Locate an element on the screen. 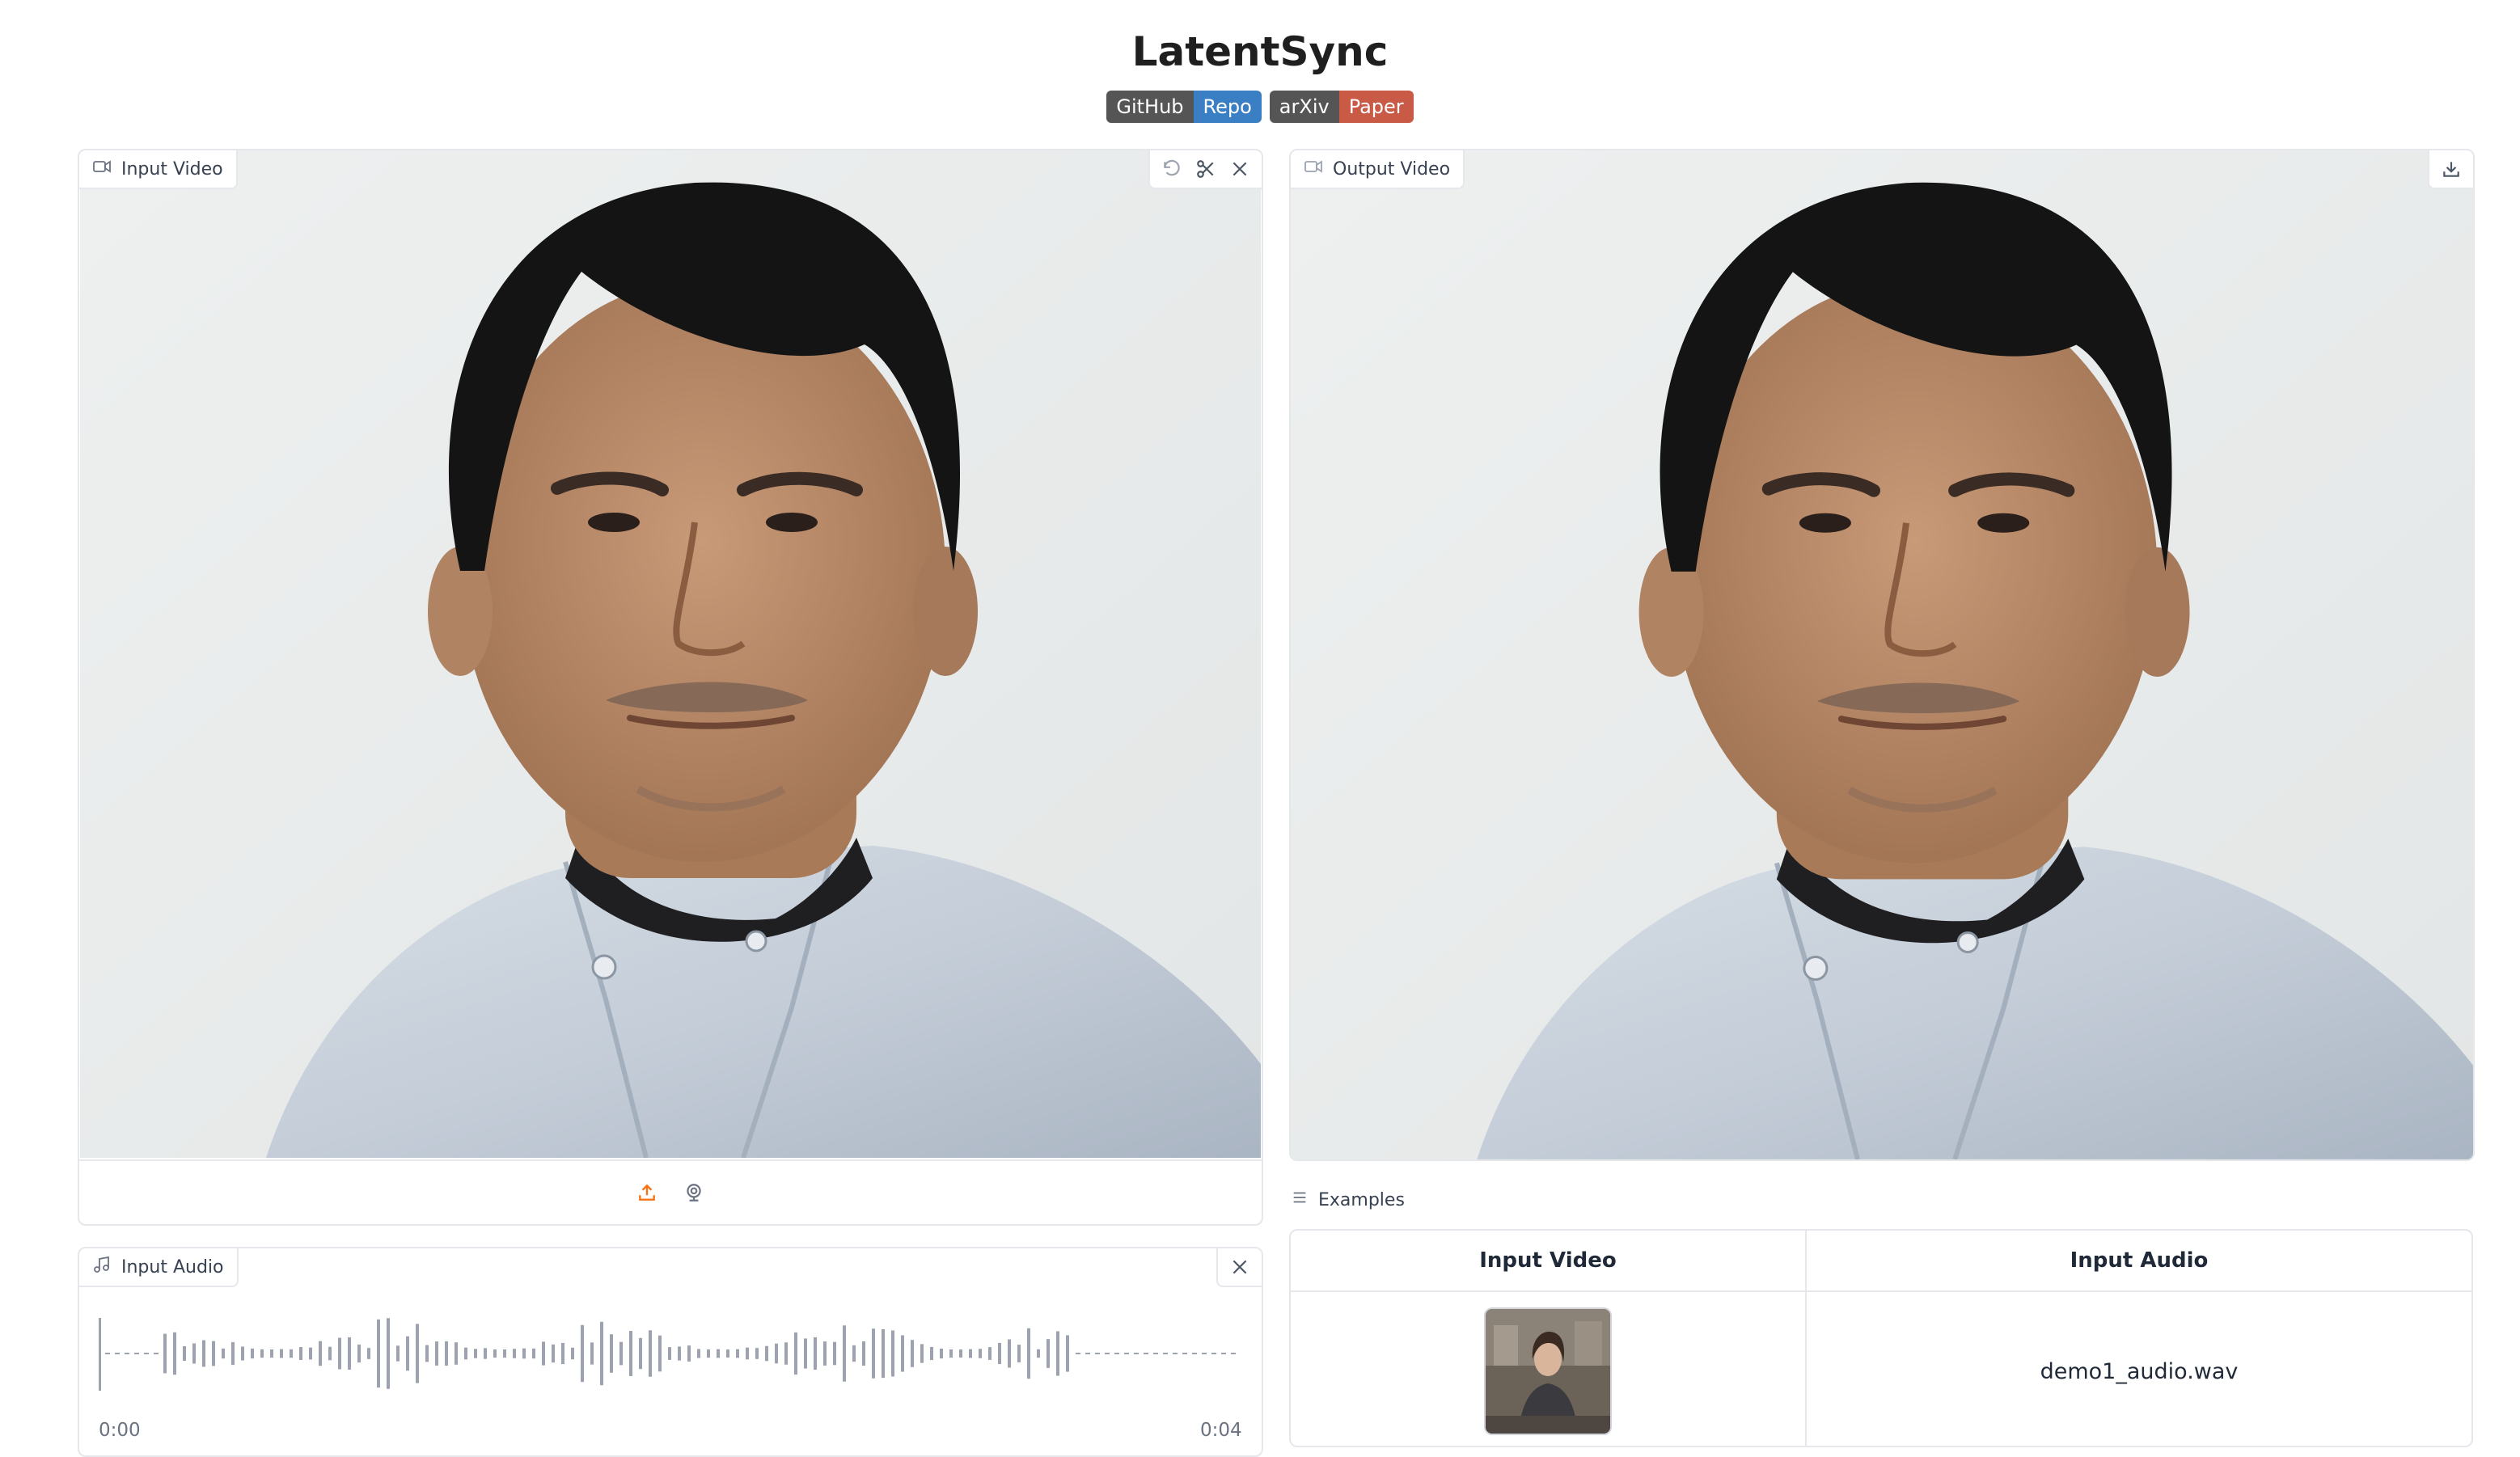 Image resolution: width=2520 pixels, height=1457 pixels. arxiv-badge-label: arXiv is located at coordinates (1304, 107).